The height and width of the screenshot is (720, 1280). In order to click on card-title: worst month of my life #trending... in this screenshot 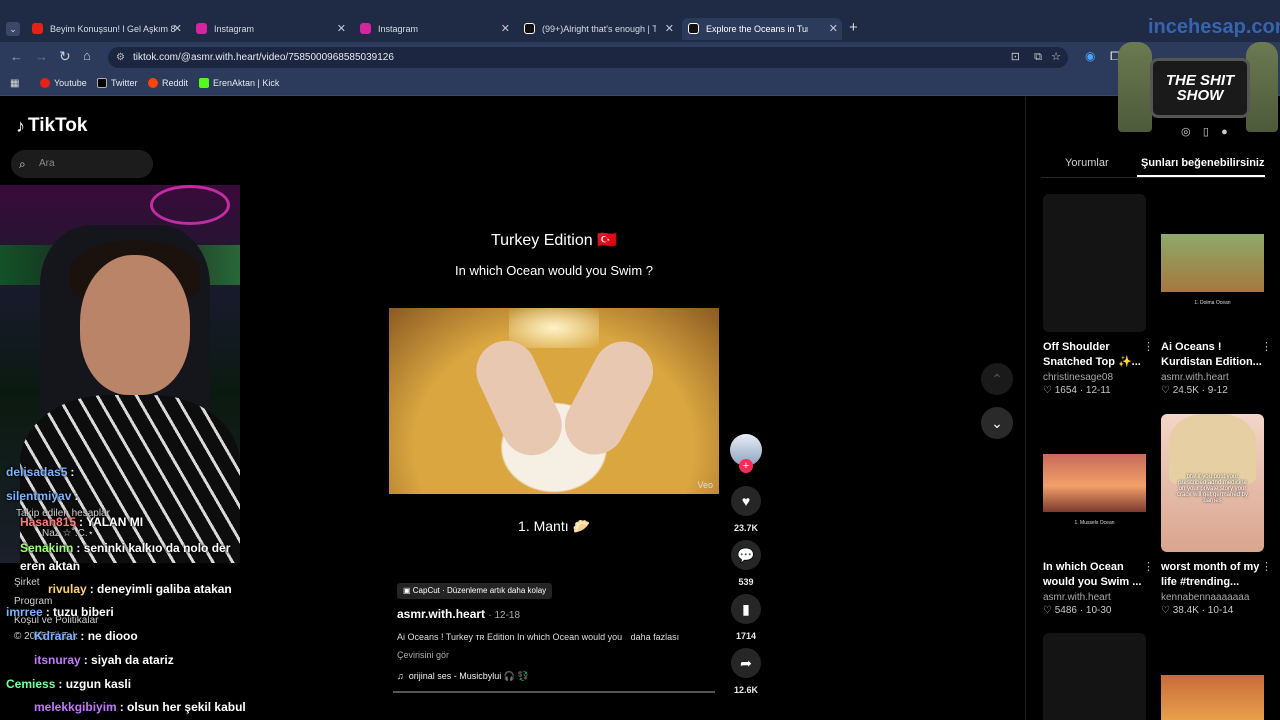, I will do `click(1210, 574)`.